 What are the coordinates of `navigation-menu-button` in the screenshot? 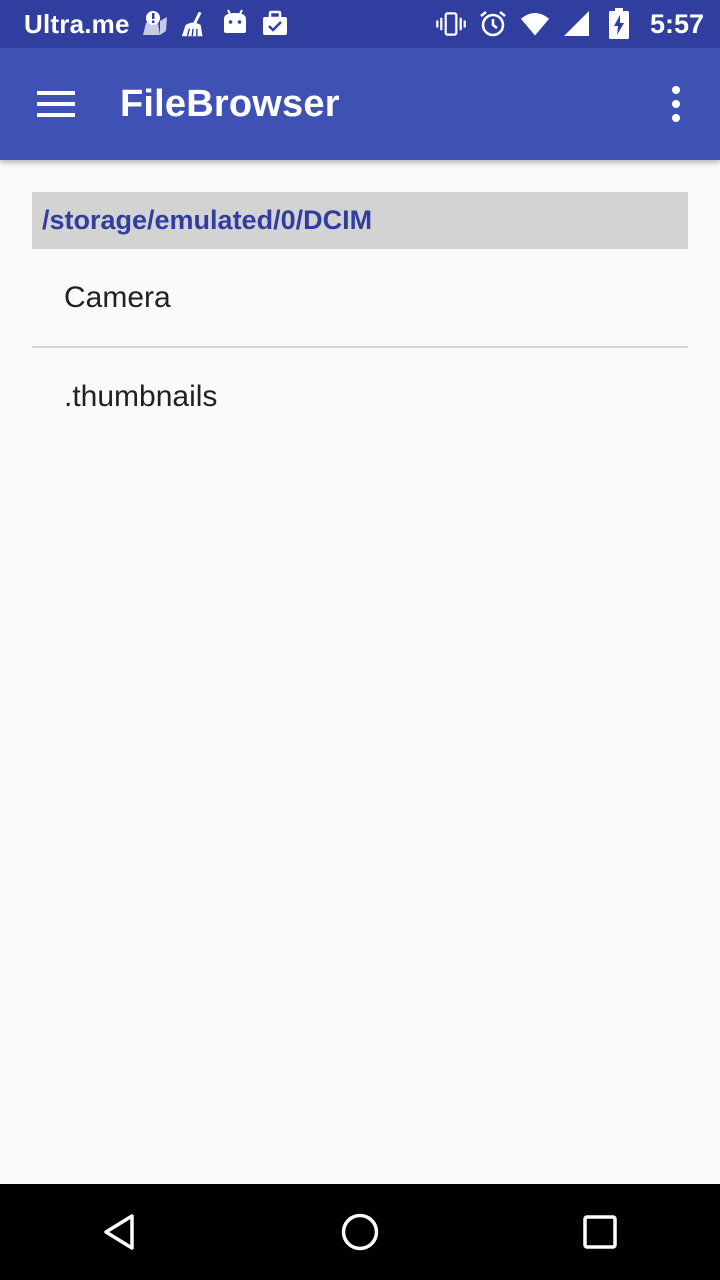 It's located at (56, 104).